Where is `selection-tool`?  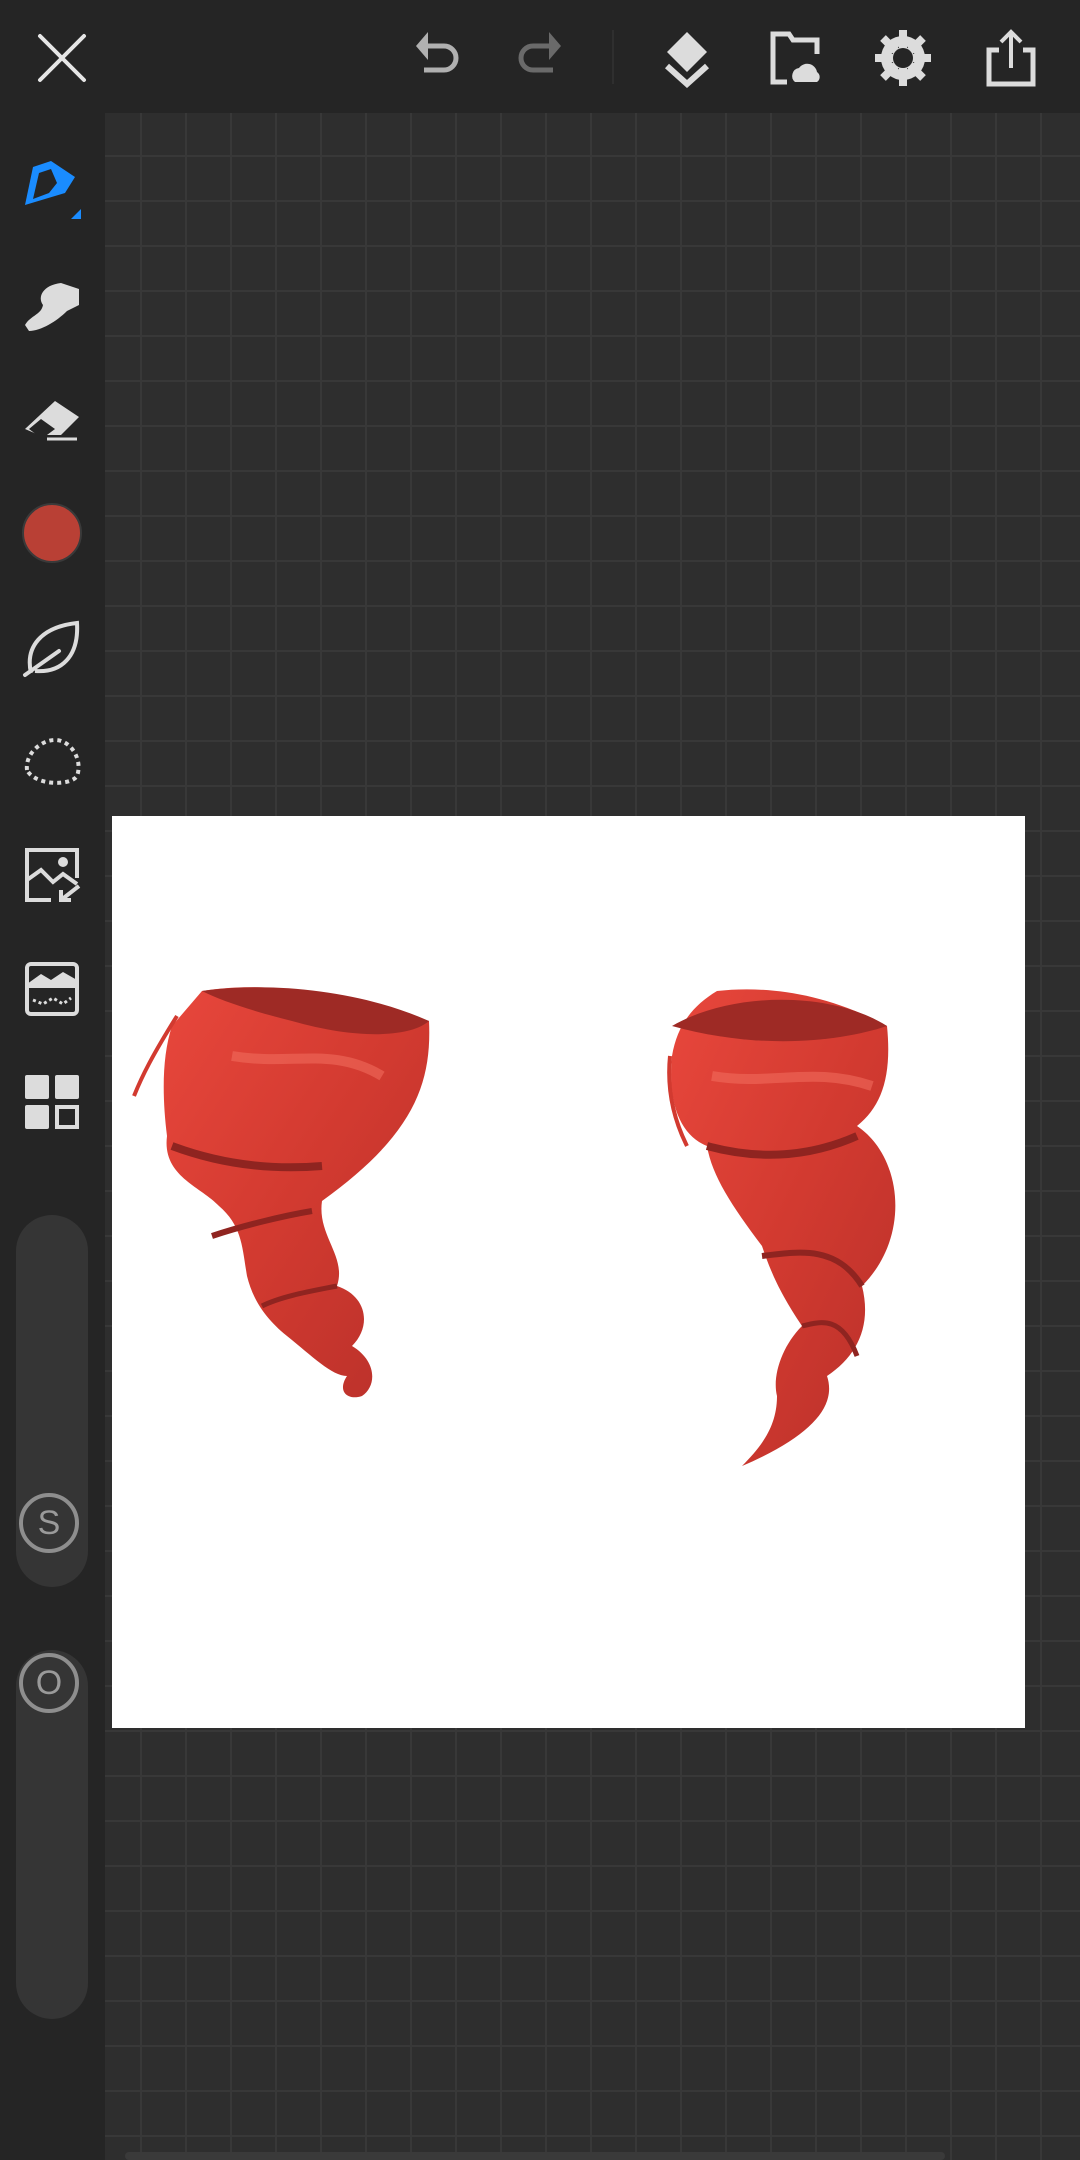
selection-tool is located at coordinates (52, 761).